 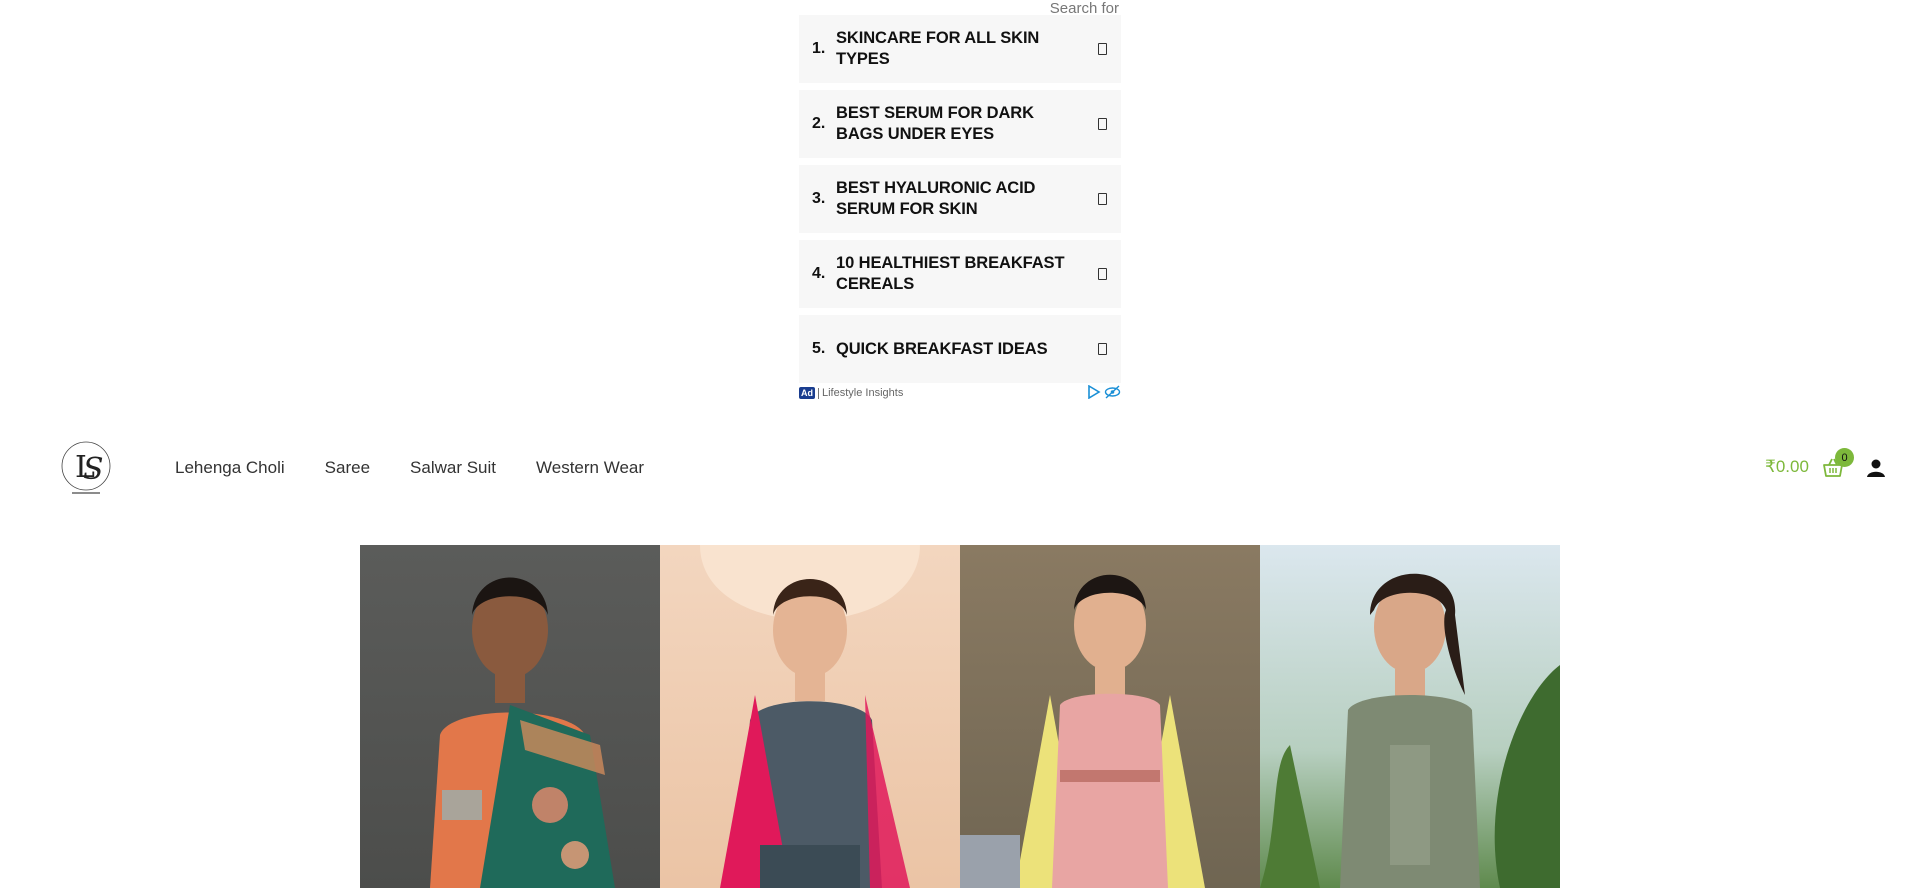 What do you see at coordinates (807, 393) in the screenshot?
I see `ad-badge: Ad` at bounding box center [807, 393].